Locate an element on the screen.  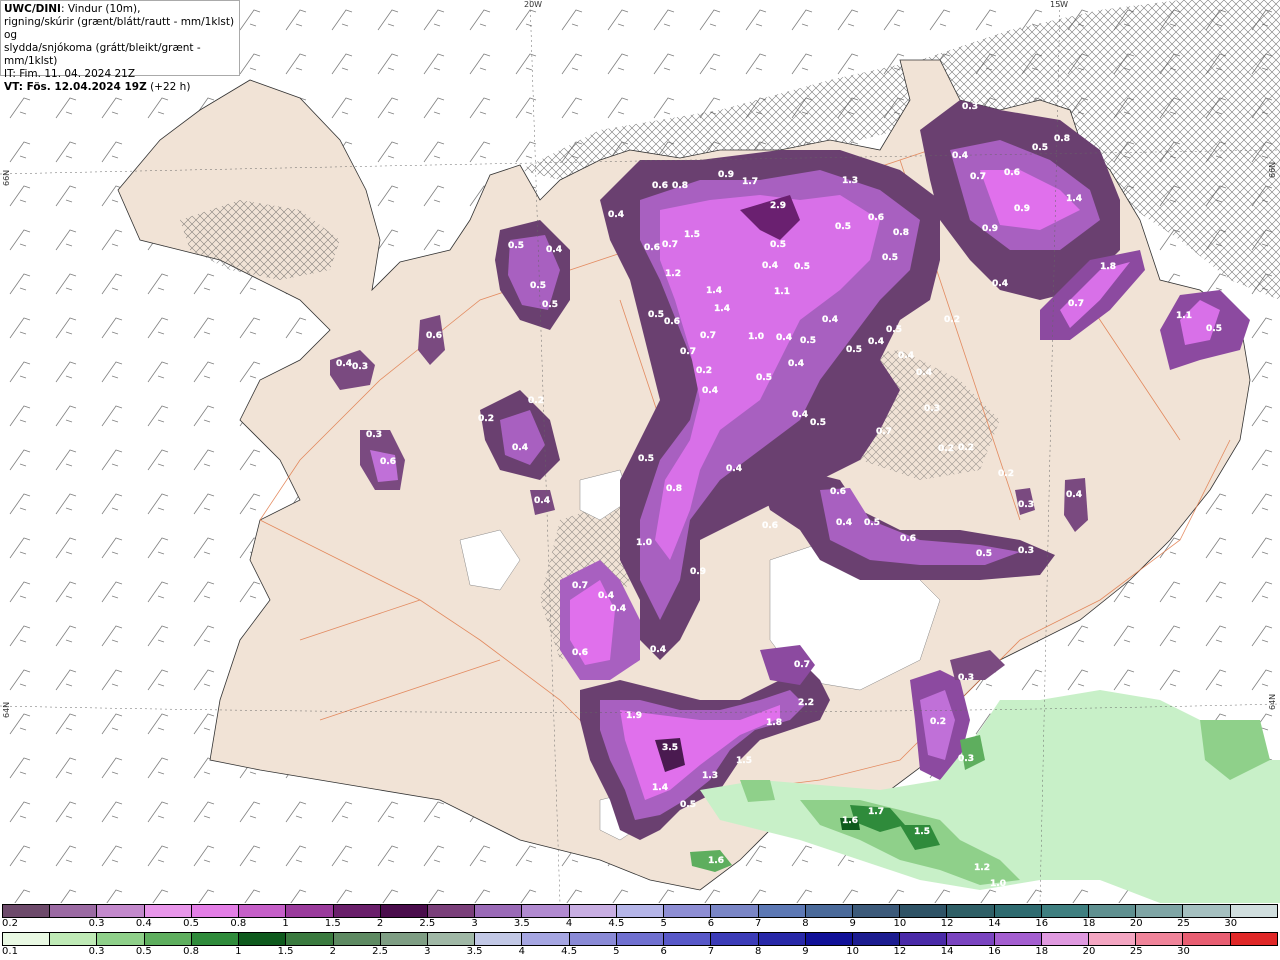
lat-label-64n-right: 64N is located at coordinates (1272, 701).